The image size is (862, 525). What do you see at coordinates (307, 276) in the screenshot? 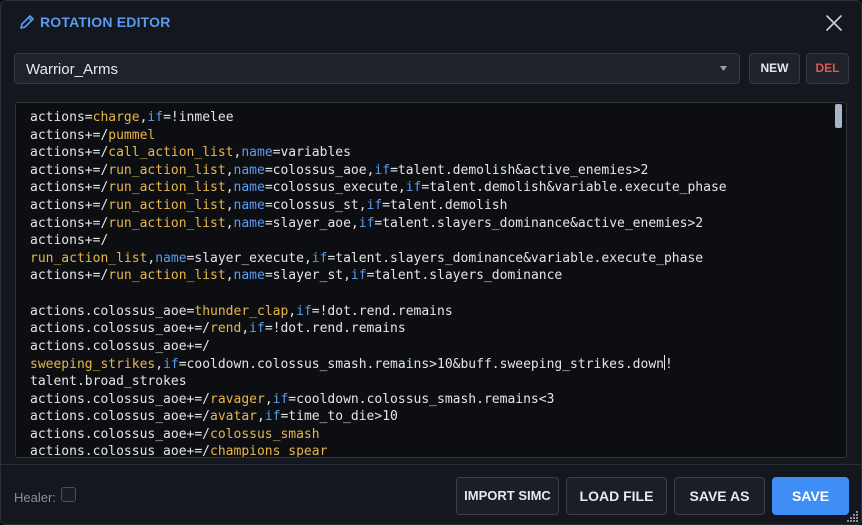
I see `code-token: =slayer_st,` at bounding box center [307, 276].